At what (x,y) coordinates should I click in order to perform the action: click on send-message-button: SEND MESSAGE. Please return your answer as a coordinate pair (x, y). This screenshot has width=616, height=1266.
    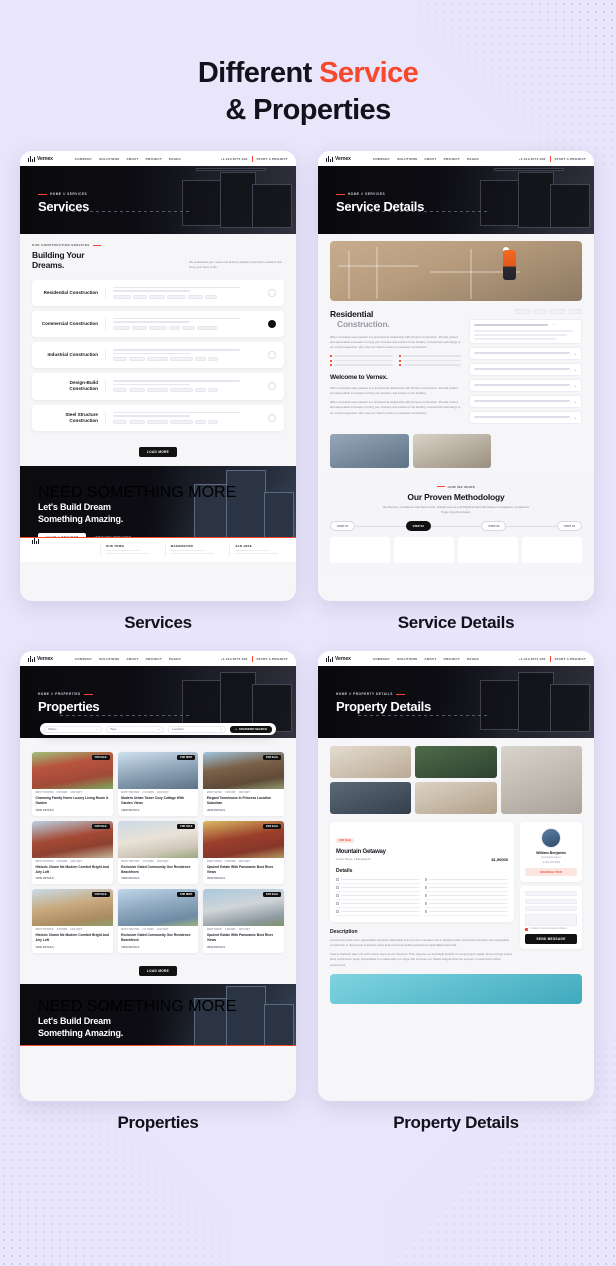
    Looking at the image, I should click on (551, 938).